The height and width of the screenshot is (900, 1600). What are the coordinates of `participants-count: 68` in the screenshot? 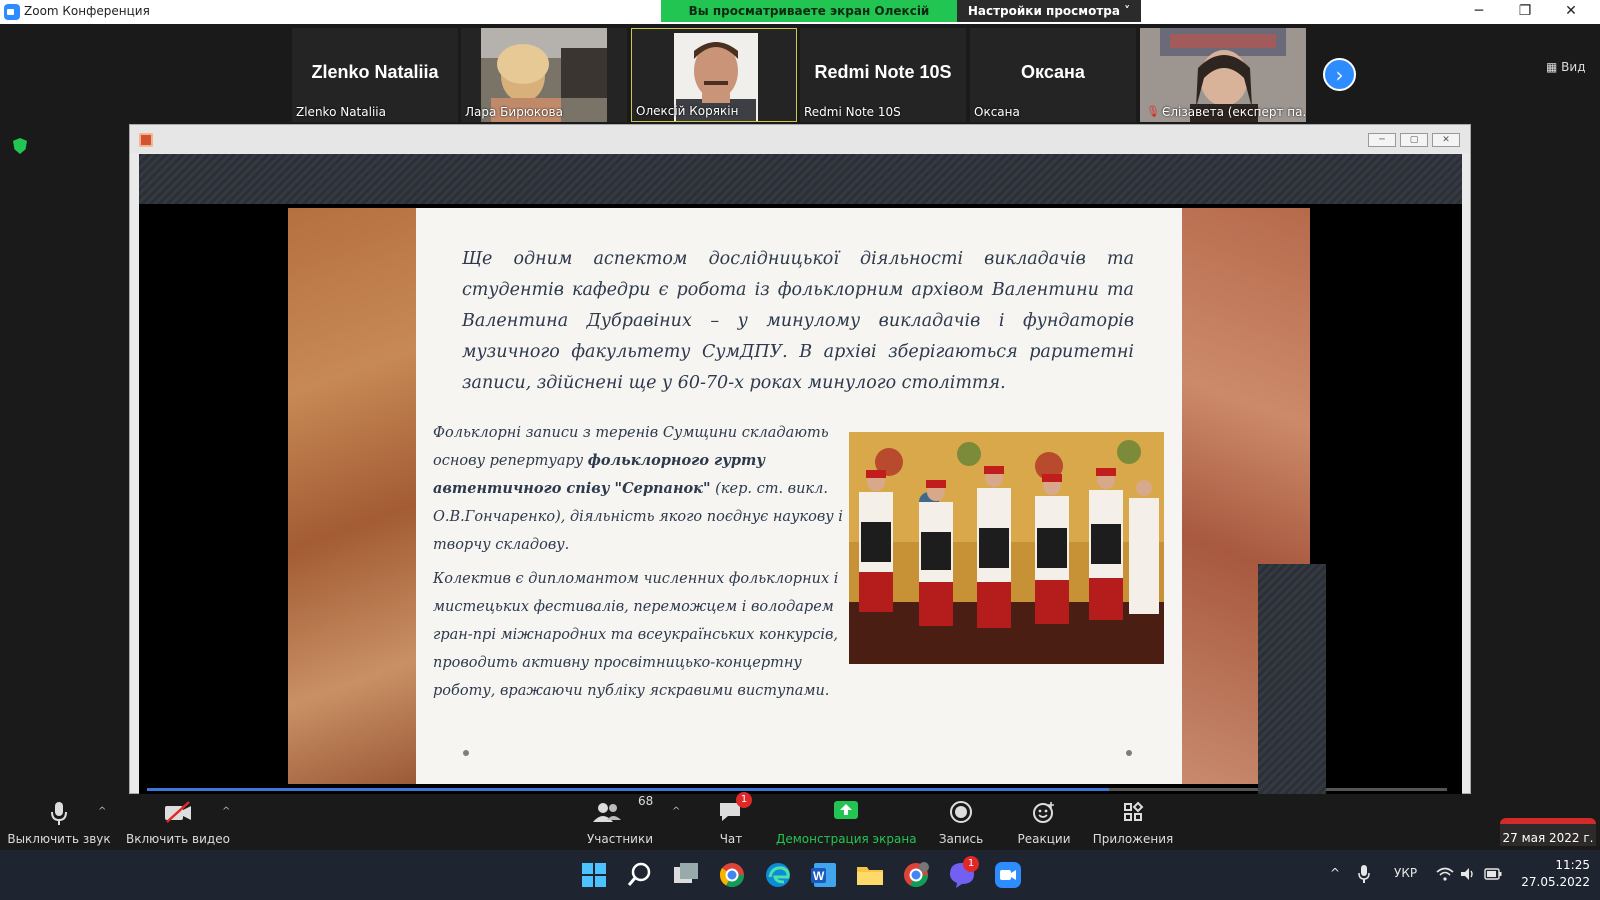 It's located at (646, 801).